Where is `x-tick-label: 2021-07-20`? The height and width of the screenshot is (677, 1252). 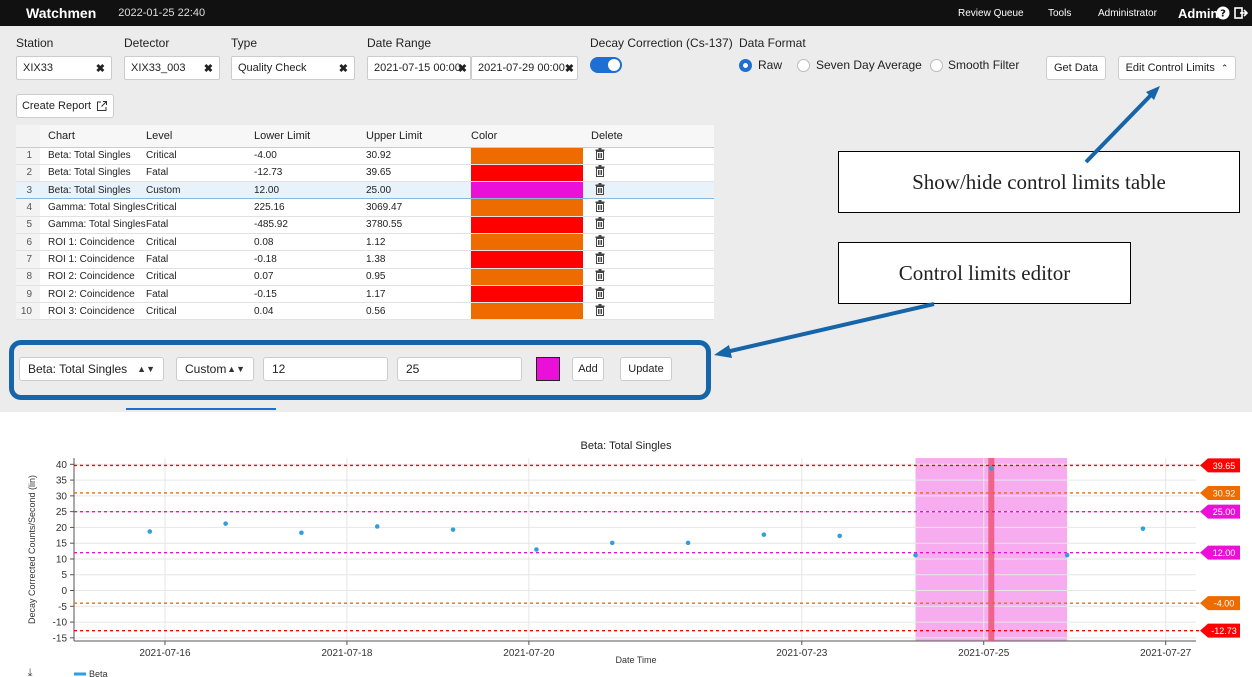 x-tick-label: 2021-07-20 is located at coordinates (529, 653).